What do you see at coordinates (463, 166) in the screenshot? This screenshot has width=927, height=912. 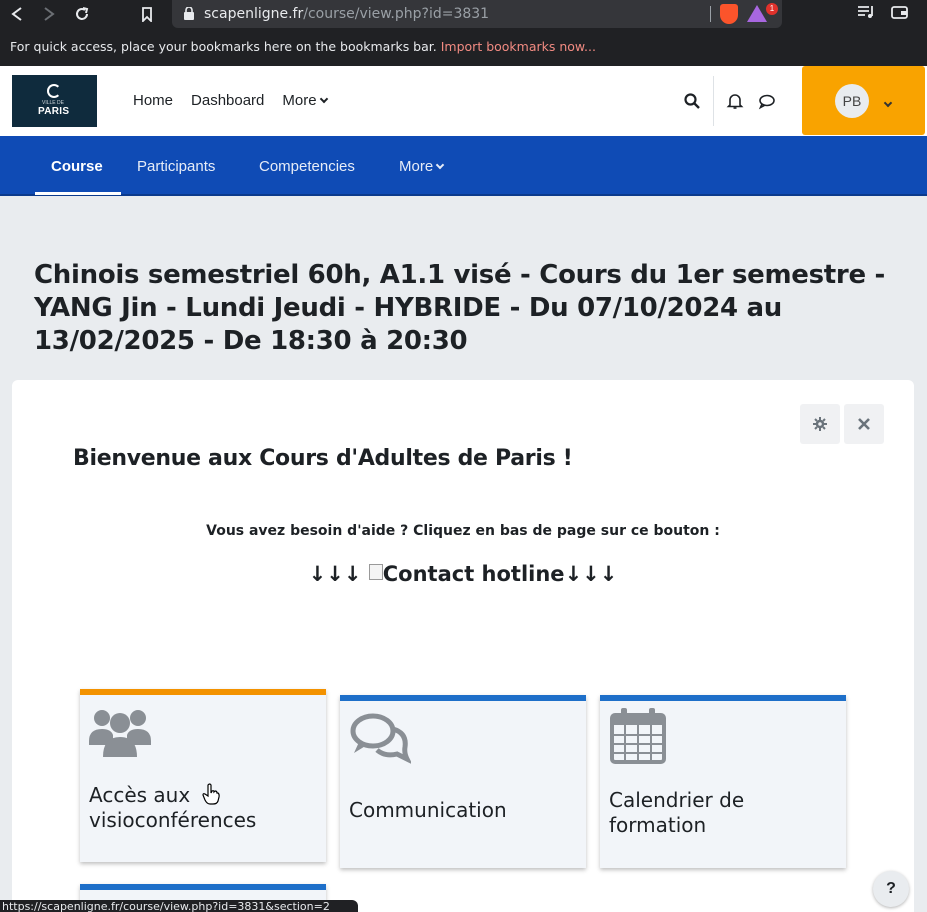 I see `secondary-nav: Course Participants Competencies More` at bounding box center [463, 166].